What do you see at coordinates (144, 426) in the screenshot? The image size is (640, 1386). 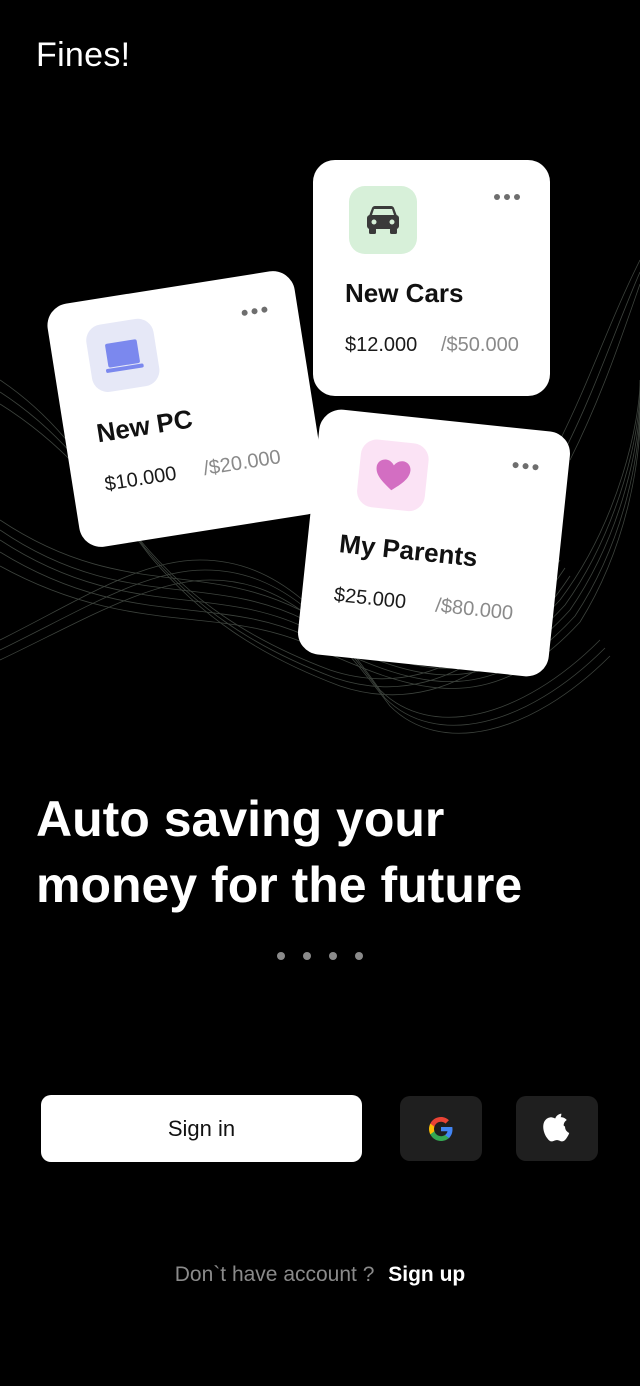 I see `card-title: New PC` at bounding box center [144, 426].